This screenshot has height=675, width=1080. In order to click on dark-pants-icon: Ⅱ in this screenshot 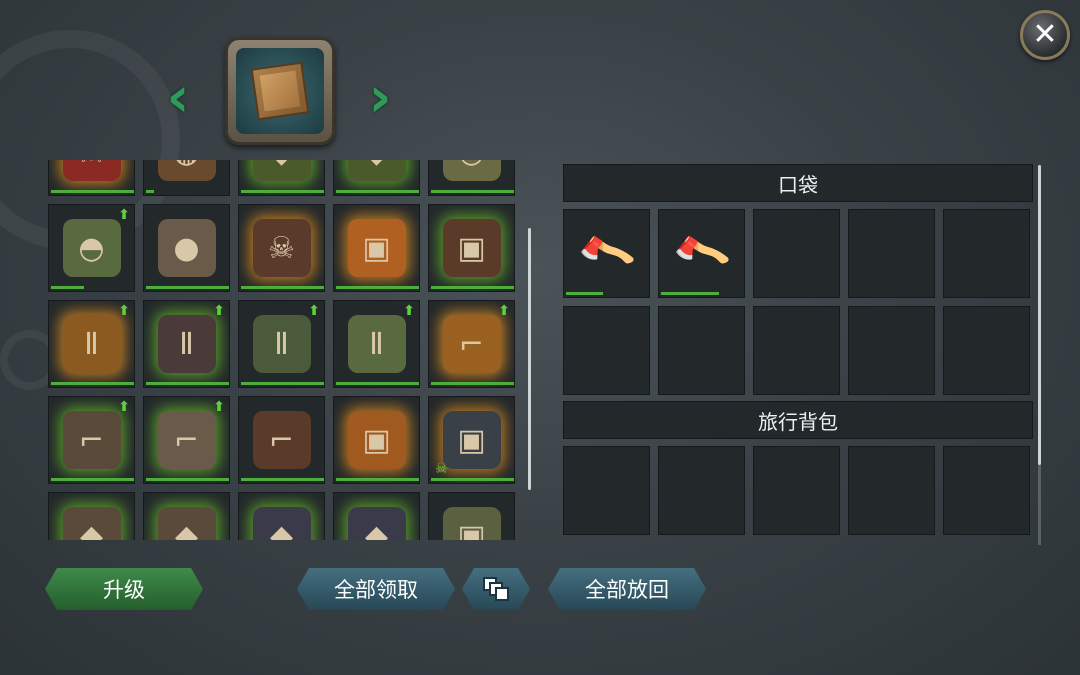, I will do `click(186, 344)`.